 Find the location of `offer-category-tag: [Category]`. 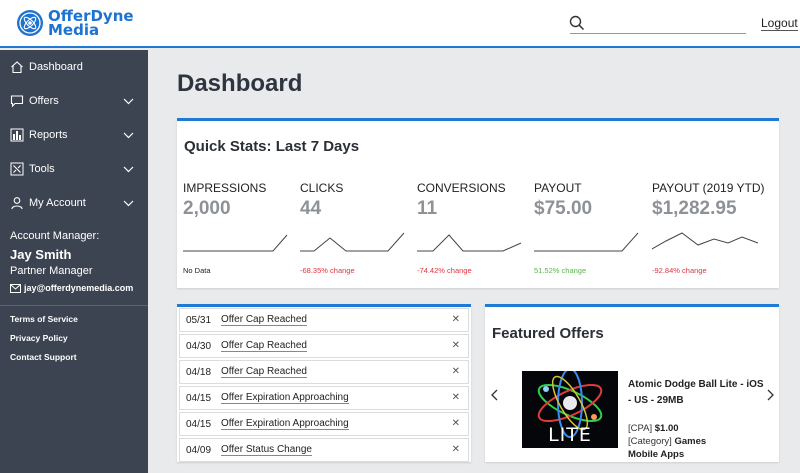

offer-category-tag: [Category] is located at coordinates (650, 441).